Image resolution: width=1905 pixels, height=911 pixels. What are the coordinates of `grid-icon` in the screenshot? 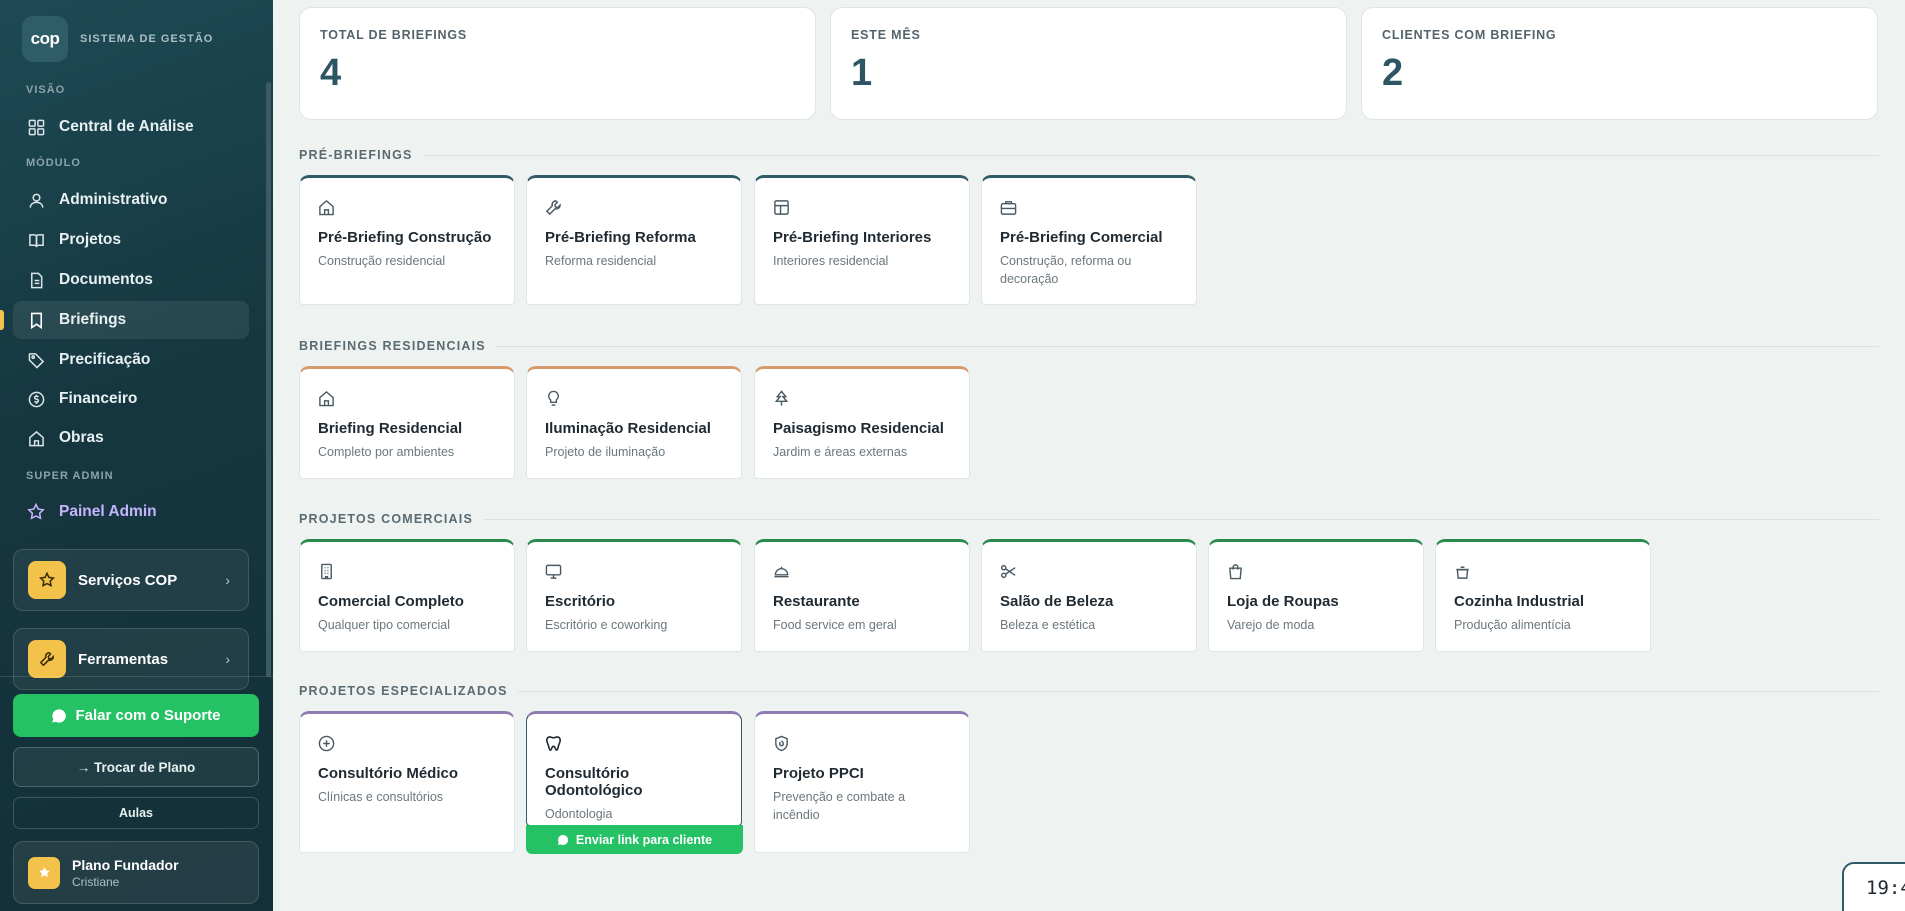 It's located at (36, 127).